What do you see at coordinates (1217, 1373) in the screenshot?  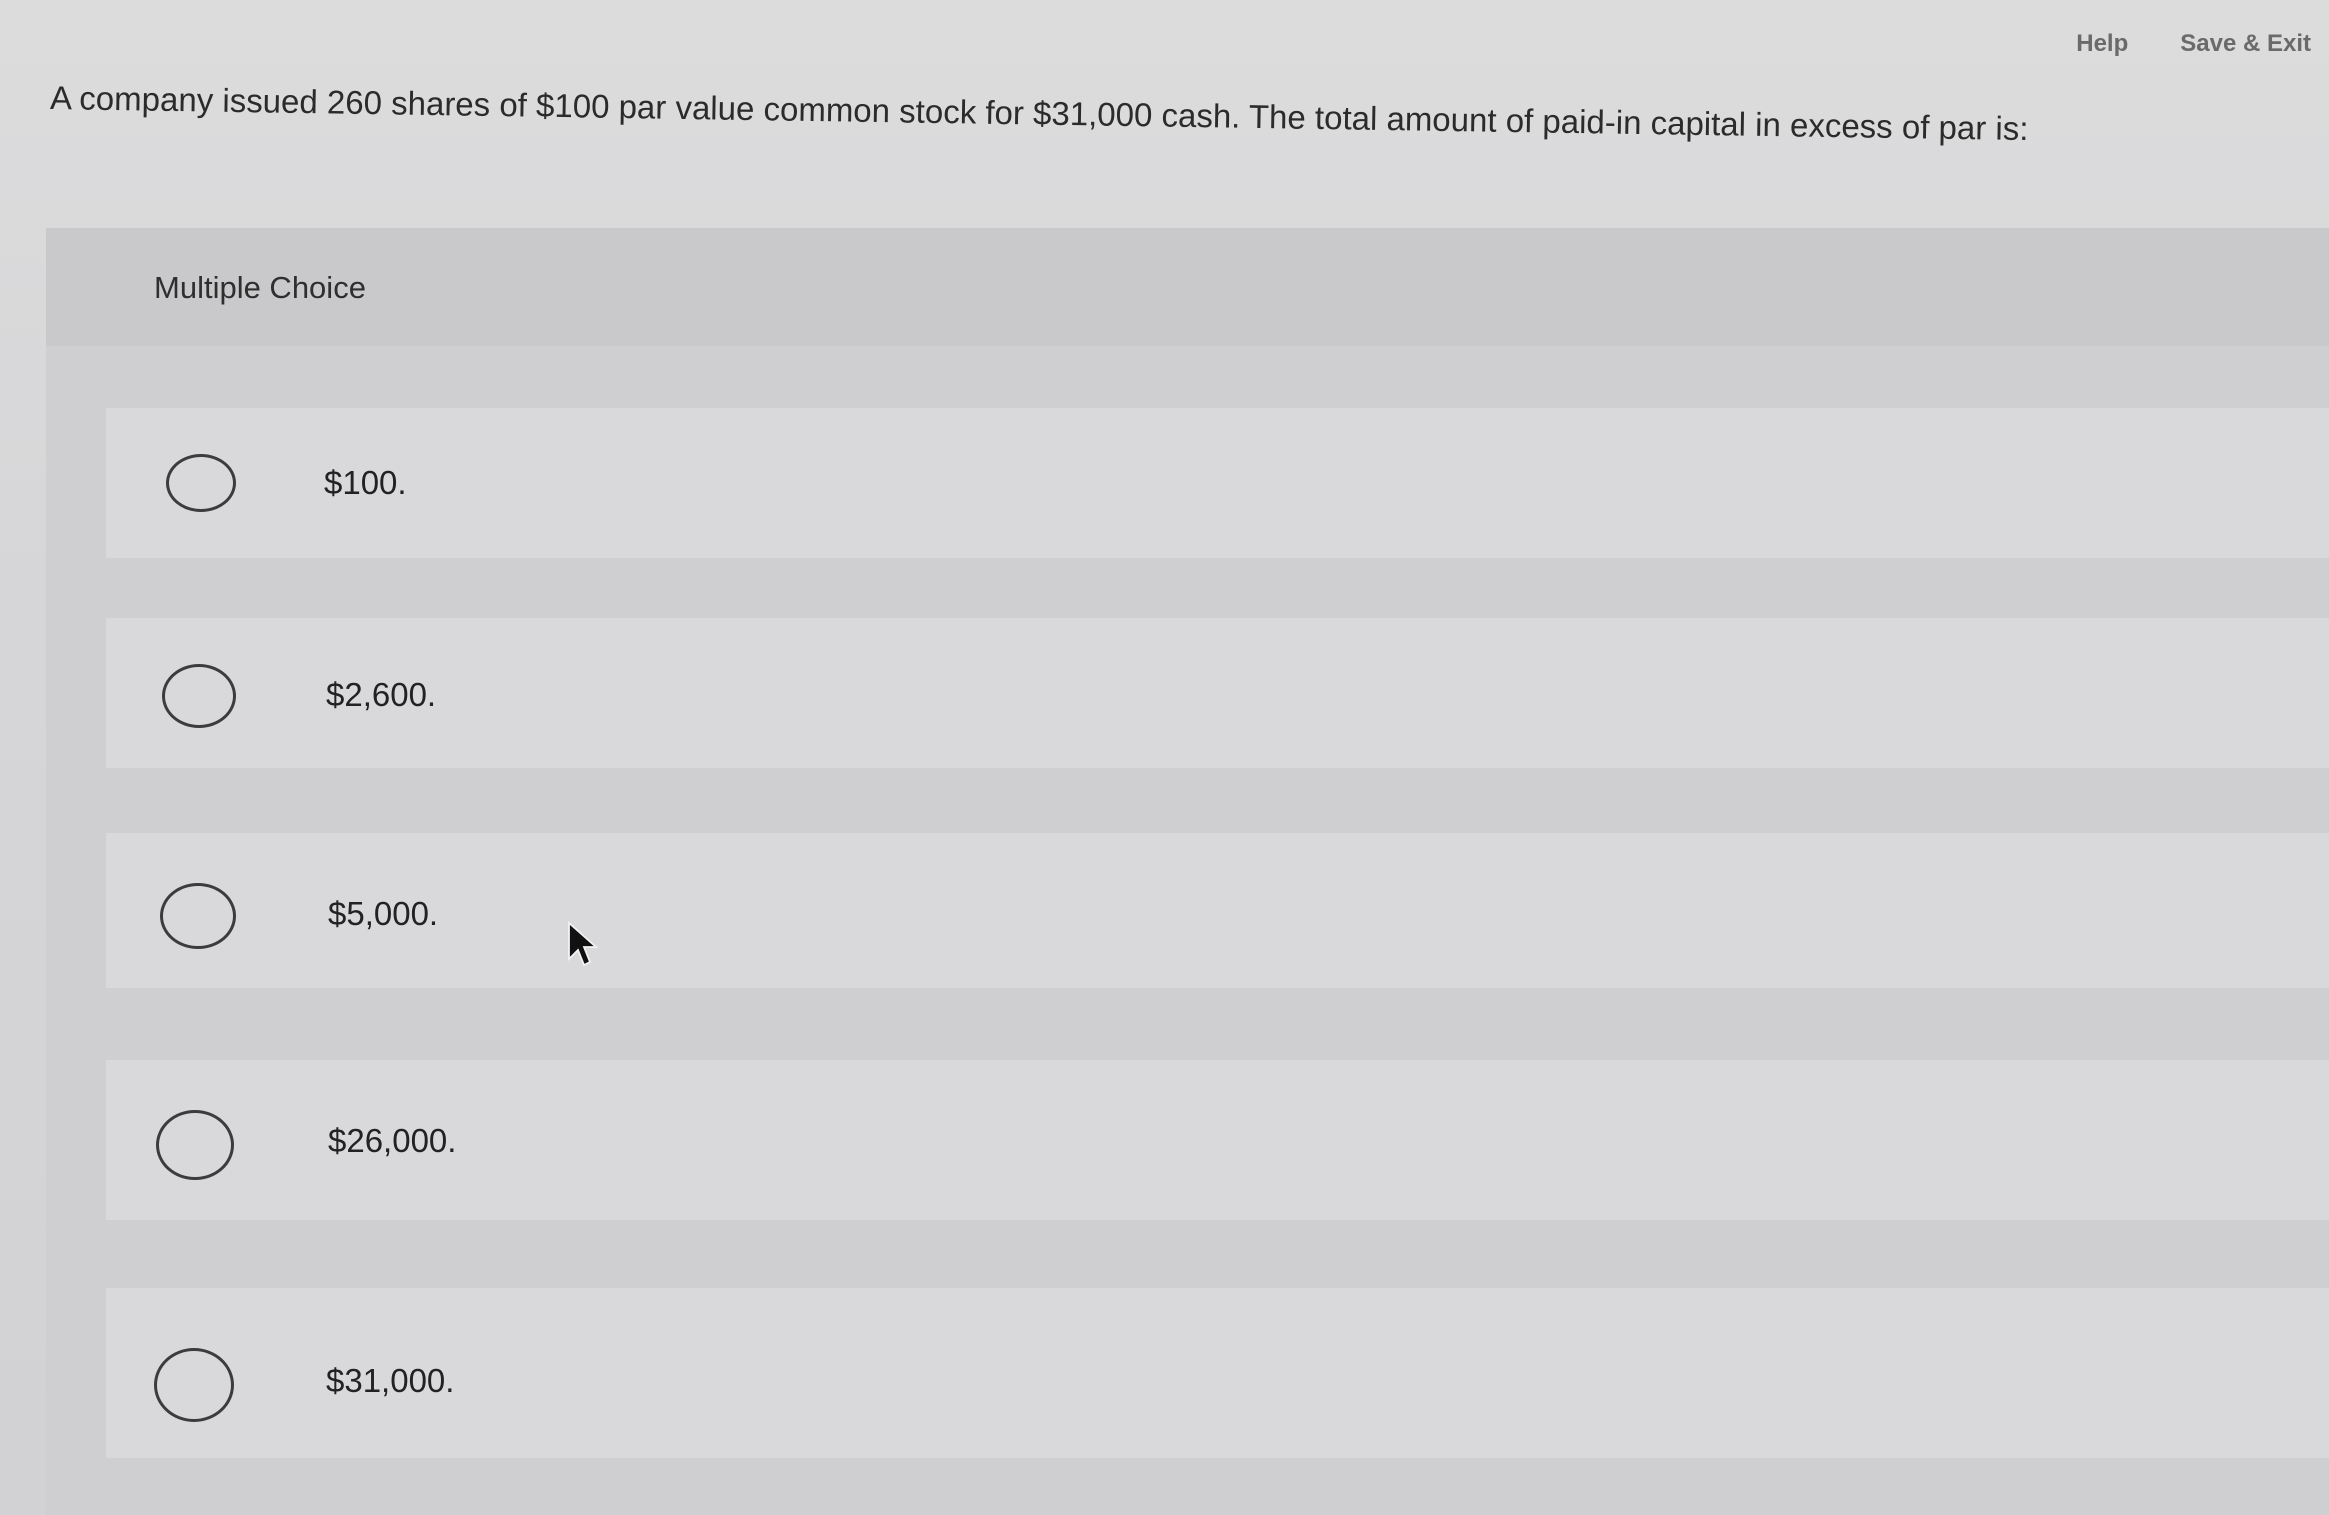 I see `choice-option-5: $31,000.` at bounding box center [1217, 1373].